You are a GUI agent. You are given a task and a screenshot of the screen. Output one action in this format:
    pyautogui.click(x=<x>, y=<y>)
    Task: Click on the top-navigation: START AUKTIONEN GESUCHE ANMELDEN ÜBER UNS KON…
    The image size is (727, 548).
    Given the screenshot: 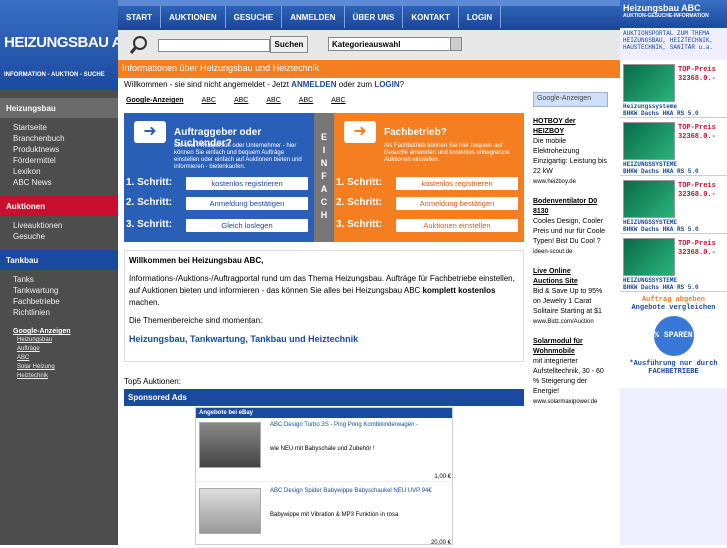 What is the action you would take?
    pyautogui.click(x=369, y=15)
    